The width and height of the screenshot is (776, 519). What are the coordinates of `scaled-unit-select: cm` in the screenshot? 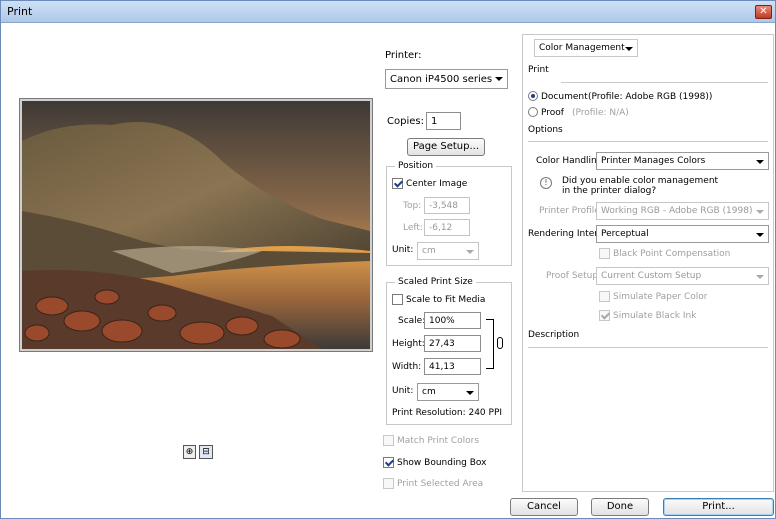 It's located at (448, 392).